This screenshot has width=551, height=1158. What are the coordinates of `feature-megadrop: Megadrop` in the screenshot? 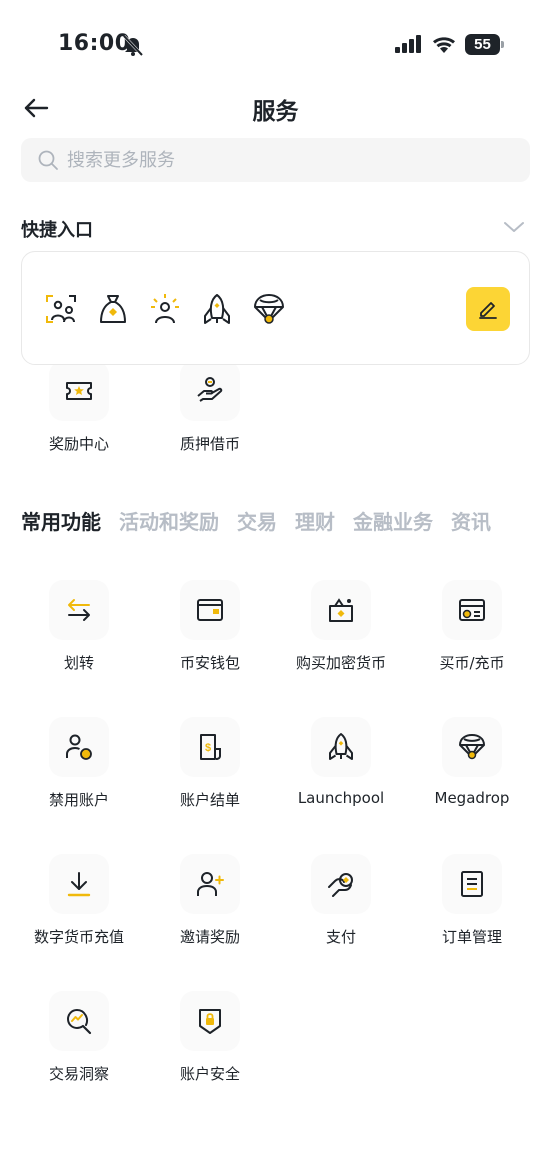 It's located at (472, 777).